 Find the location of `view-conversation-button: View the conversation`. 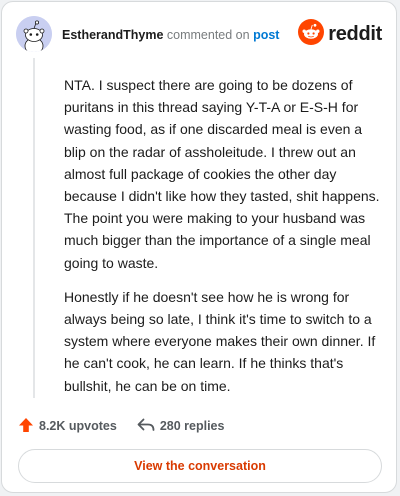

view-conversation-button: View the conversation is located at coordinates (200, 466).